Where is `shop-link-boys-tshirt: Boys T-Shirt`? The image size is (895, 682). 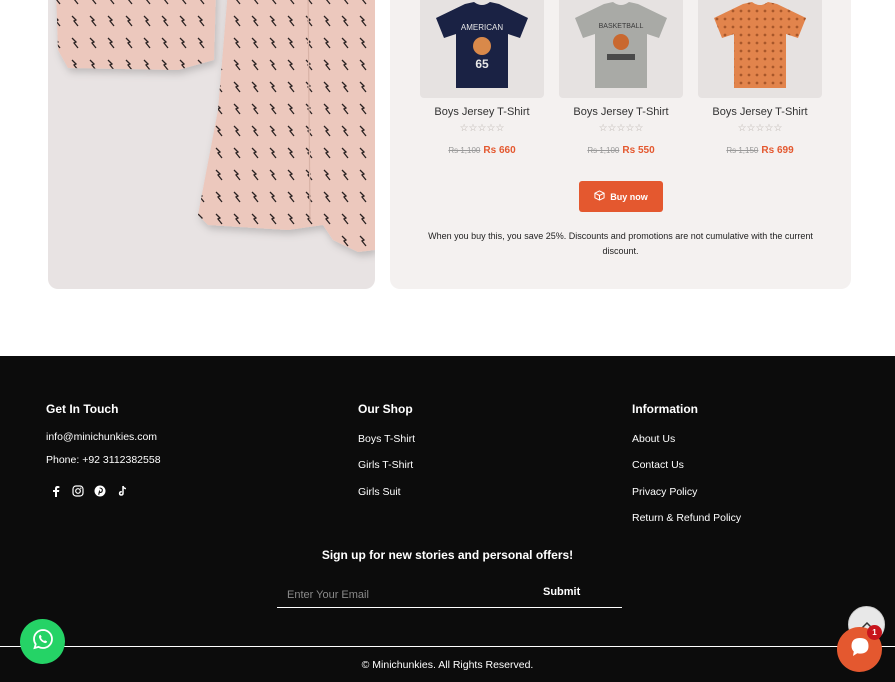 shop-link-boys-tshirt: Boys T-Shirt is located at coordinates (386, 439).